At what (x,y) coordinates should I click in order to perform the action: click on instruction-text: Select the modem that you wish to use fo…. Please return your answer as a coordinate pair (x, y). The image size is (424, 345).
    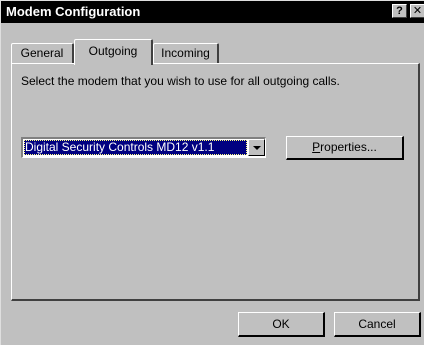
    Looking at the image, I should click on (180, 81).